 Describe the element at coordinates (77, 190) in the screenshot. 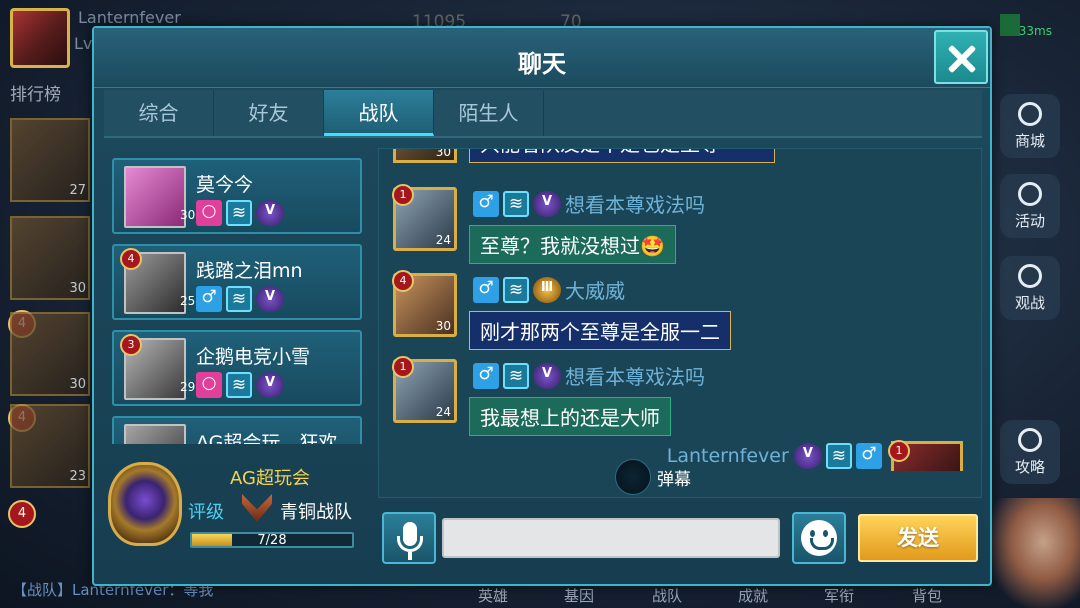

I see `leaderboard-card-level: 27` at that location.